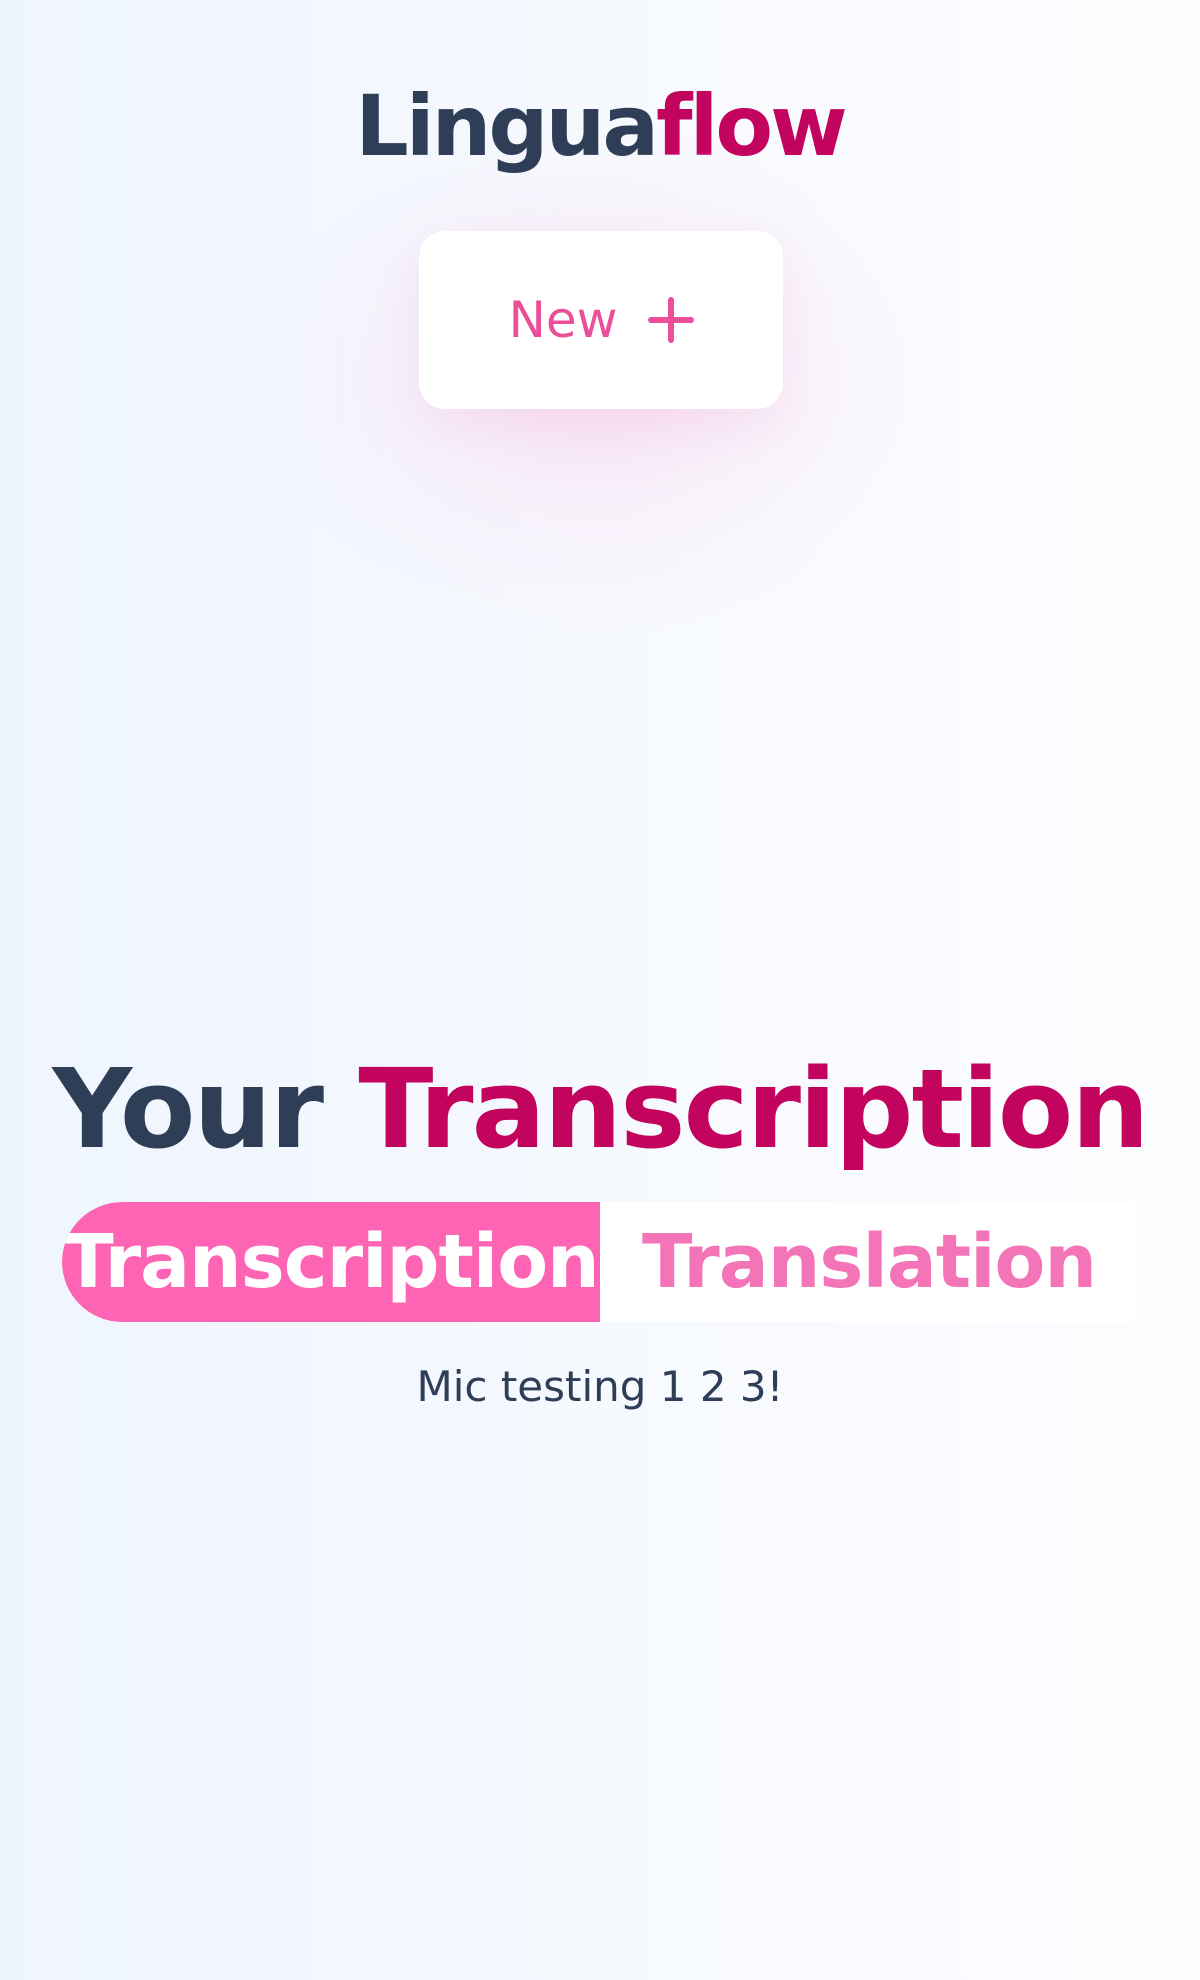 This screenshot has height=1980, width=1200. Describe the element at coordinates (753, 1109) in the screenshot. I see `page-title-main: Transcription` at that location.